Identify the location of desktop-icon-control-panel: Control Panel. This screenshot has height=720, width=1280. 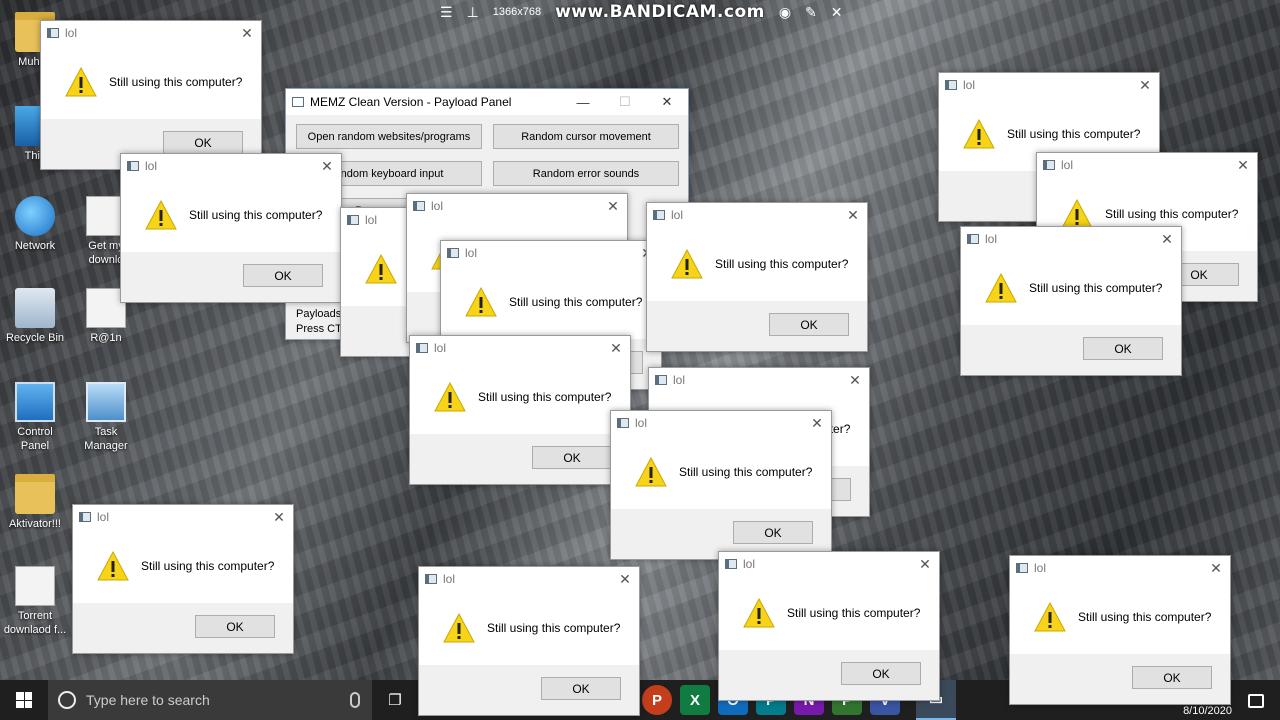
(35, 417).